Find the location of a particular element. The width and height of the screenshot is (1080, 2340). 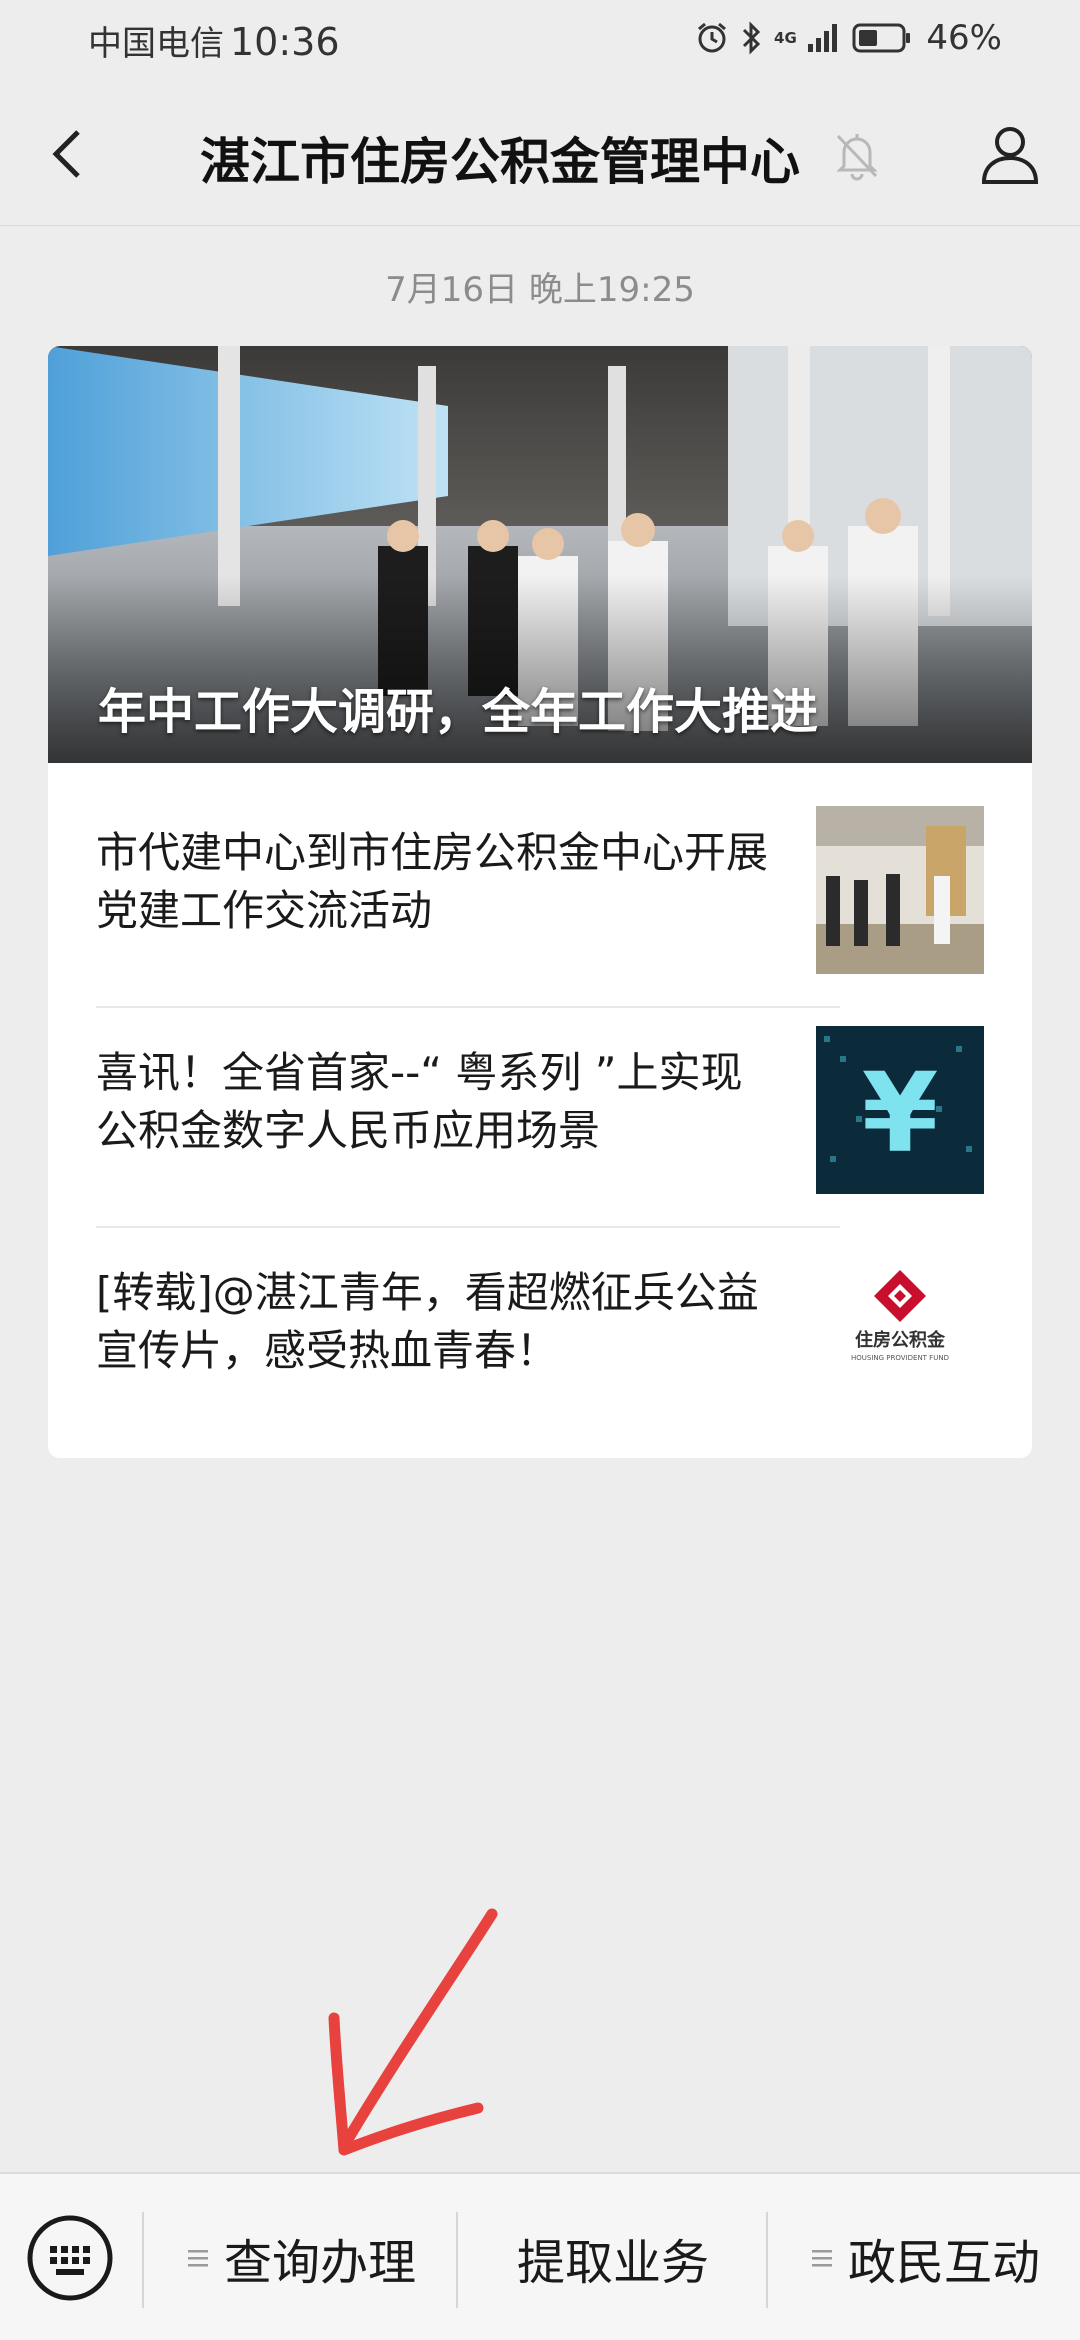

battery-icon is located at coordinates (882, 38).